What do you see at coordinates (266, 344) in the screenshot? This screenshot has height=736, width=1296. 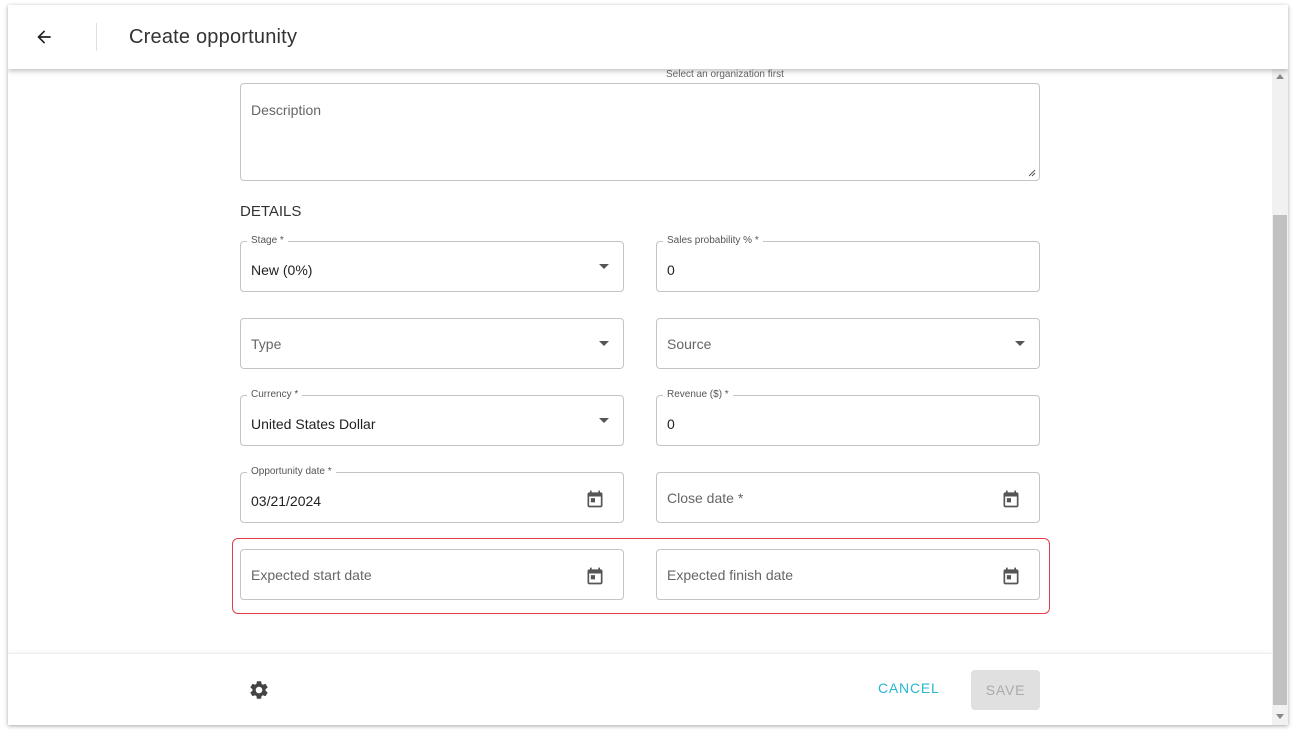 I see `type-placeholder: Type` at bounding box center [266, 344].